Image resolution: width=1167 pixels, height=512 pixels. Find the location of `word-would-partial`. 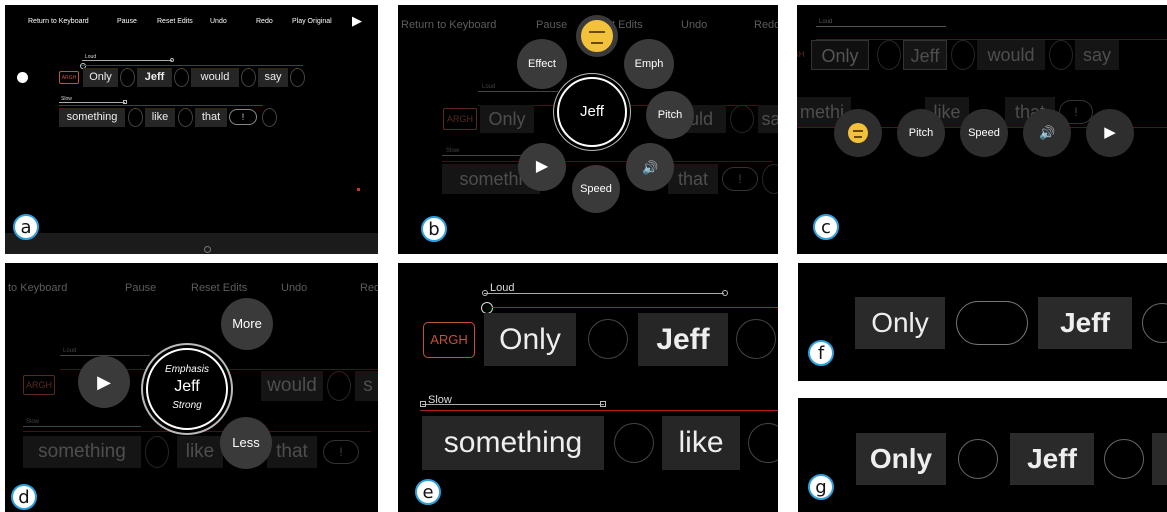

word-would-partial is located at coordinates (1159, 459).